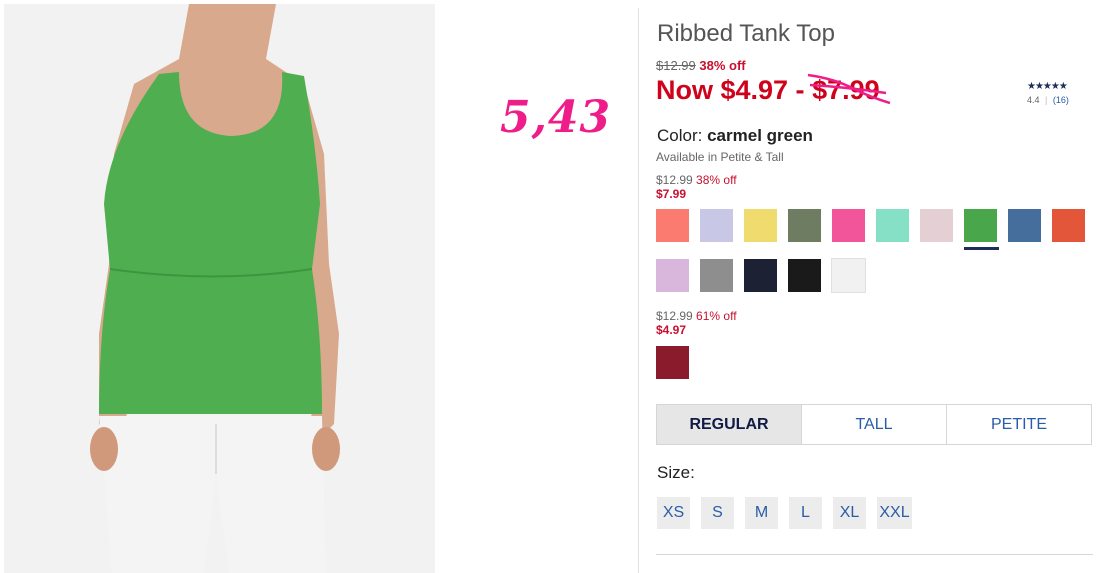  I want to click on price-group-2: $12.99 61% off $4.97, so click(696, 323).